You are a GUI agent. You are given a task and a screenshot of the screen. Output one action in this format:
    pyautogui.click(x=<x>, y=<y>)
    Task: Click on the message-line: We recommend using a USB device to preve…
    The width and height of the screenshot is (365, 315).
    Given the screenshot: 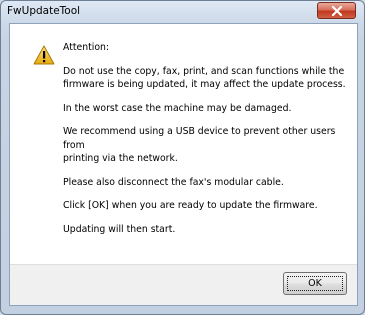 What is the action you would take?
    pyautogui.click(x=199, y=138)
    